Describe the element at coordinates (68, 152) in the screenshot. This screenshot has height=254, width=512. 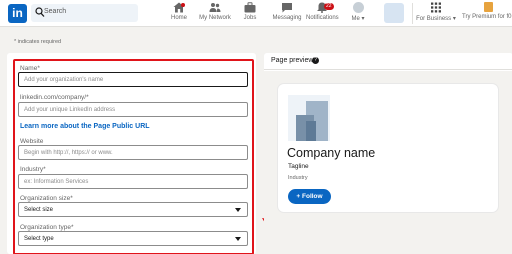
I see `website-placeholder: Begin with http://, https:// or www.` at that location.